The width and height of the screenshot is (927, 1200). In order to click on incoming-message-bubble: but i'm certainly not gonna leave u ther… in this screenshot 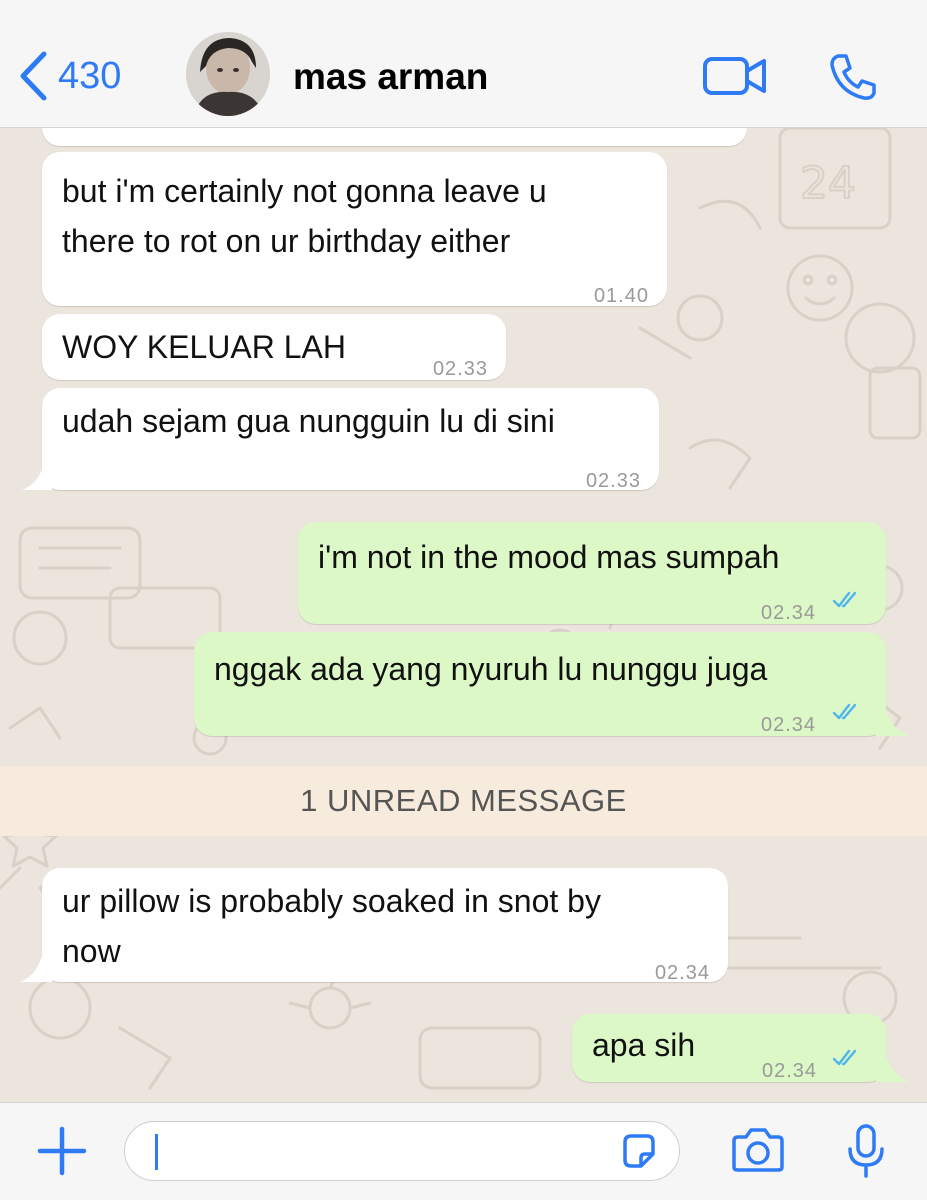, I will do `click(354, 229)`.